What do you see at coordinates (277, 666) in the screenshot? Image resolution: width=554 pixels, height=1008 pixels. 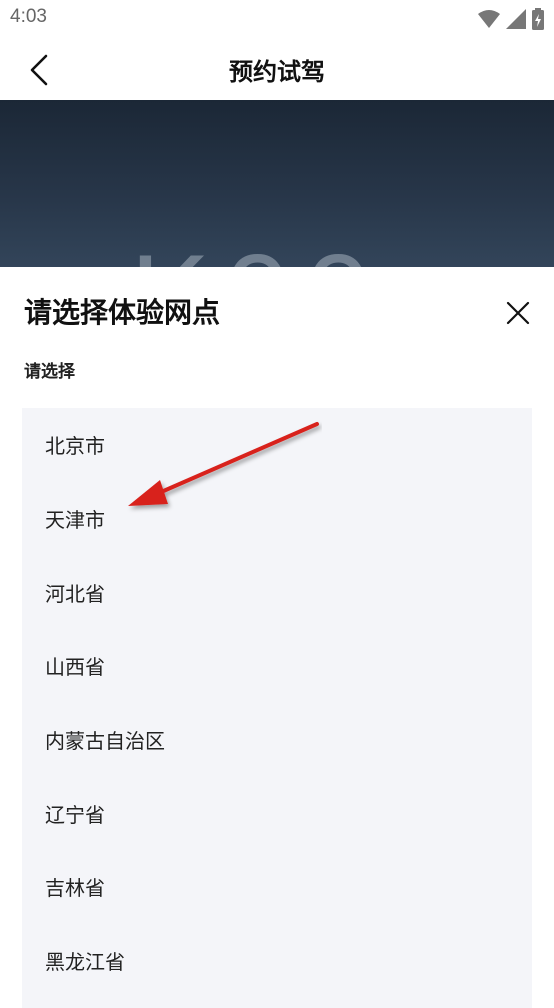 I see `list-item-shanxi: 山西省` at bounding box center [277, 666].